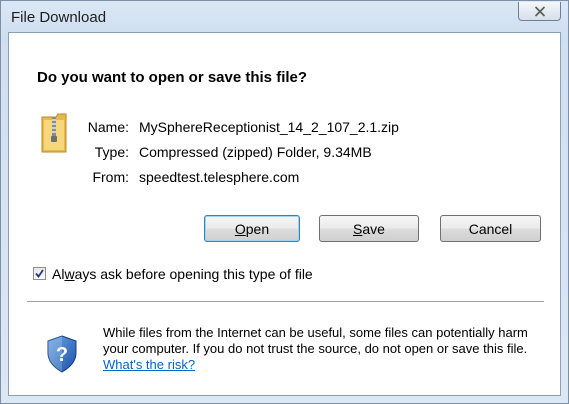 Image resolution: width=569 pixels, height=404 pixels. I want to click on file-type-label: Type:, so click(111, 152).